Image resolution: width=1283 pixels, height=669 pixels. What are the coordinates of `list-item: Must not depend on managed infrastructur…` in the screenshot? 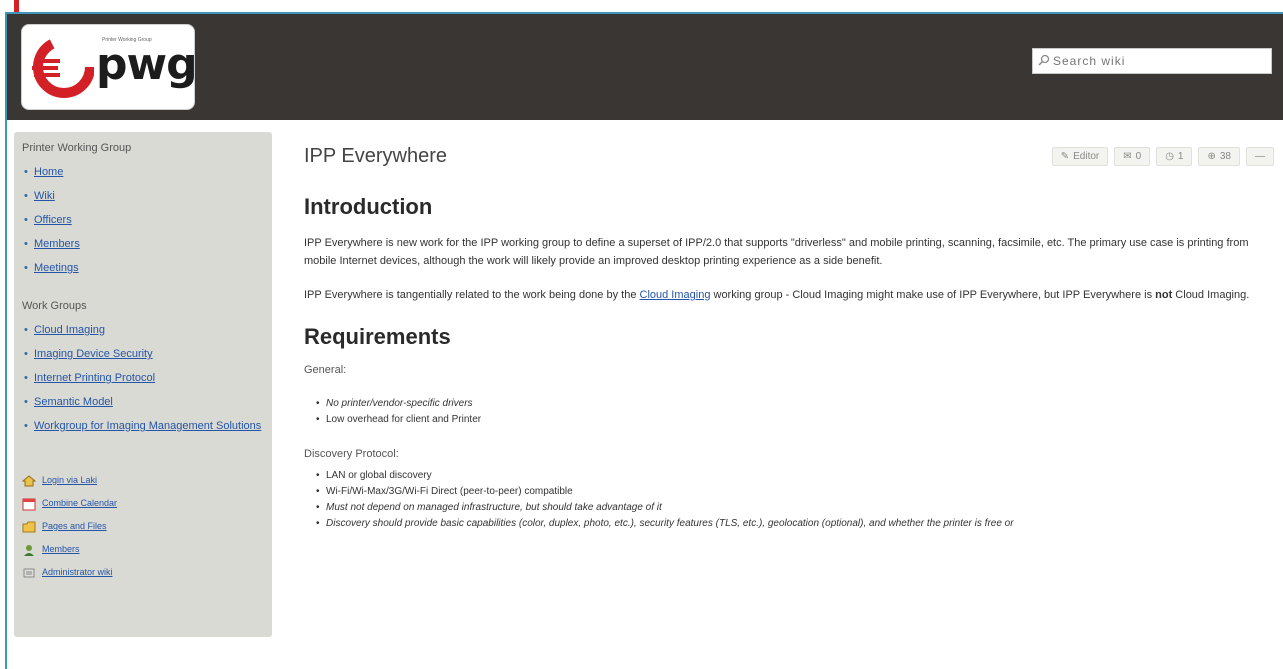 It's located at (795, 508).